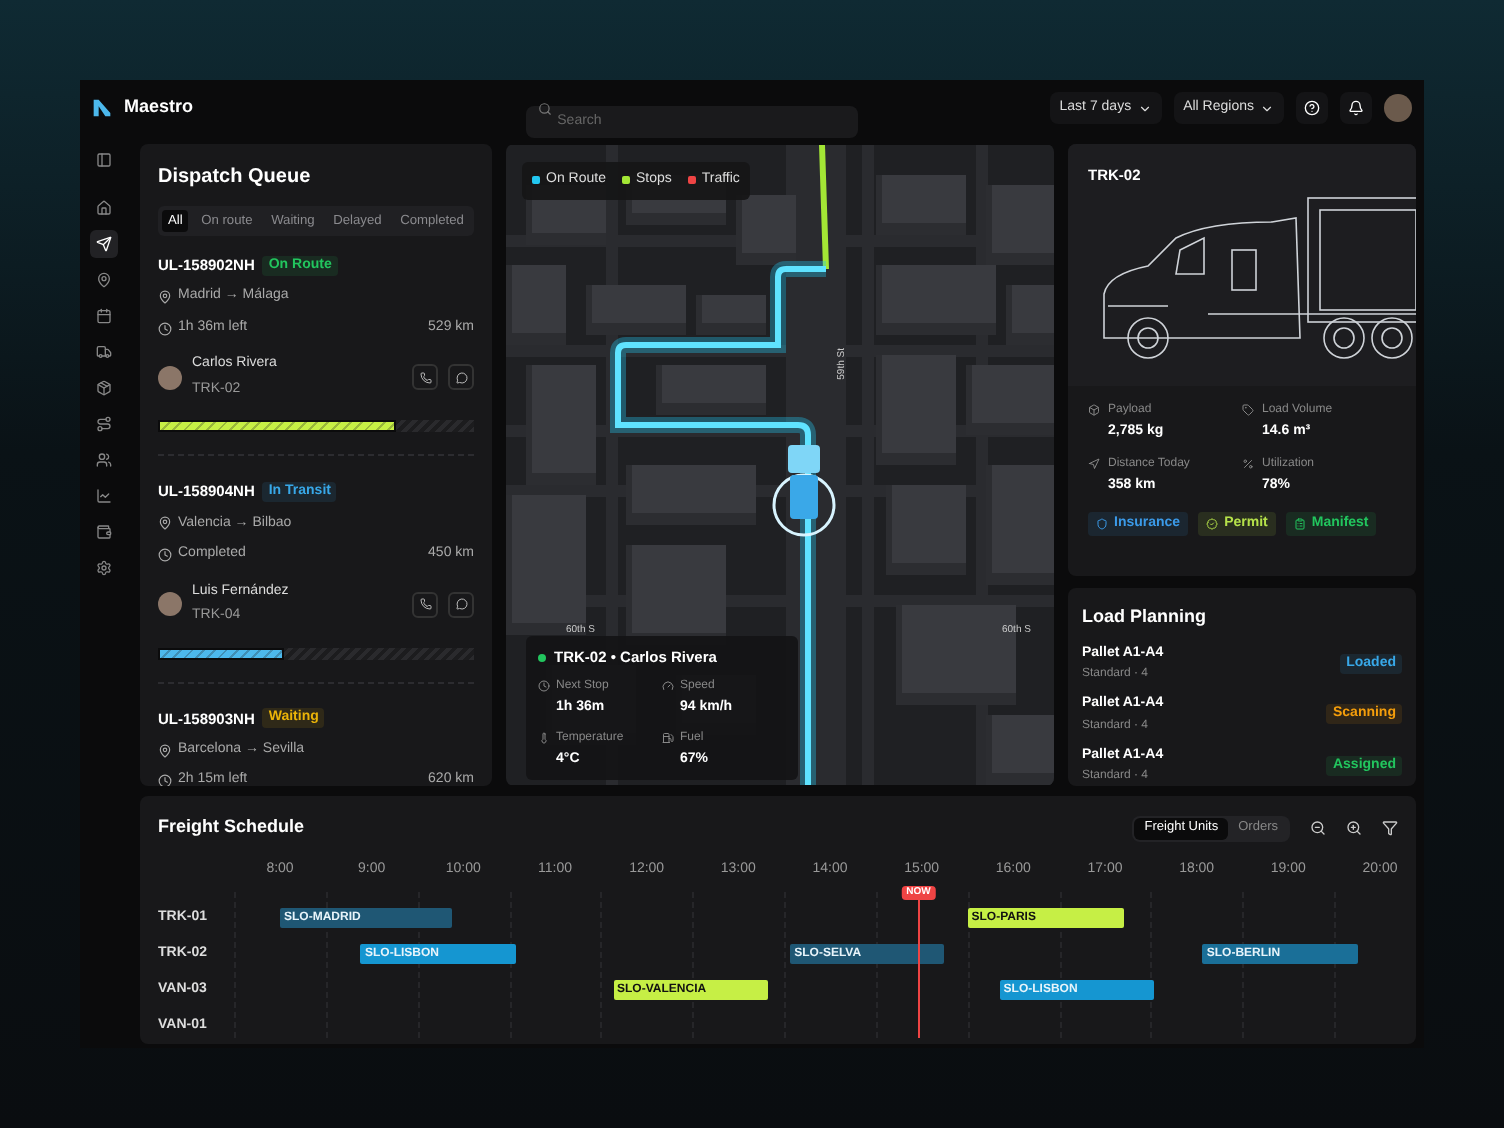 This screenshot has width=1504, height=1128. What do you see at coordinates (104, 568) in the screenshot?
I see `settings-icon` at bounding box center [104, 568].